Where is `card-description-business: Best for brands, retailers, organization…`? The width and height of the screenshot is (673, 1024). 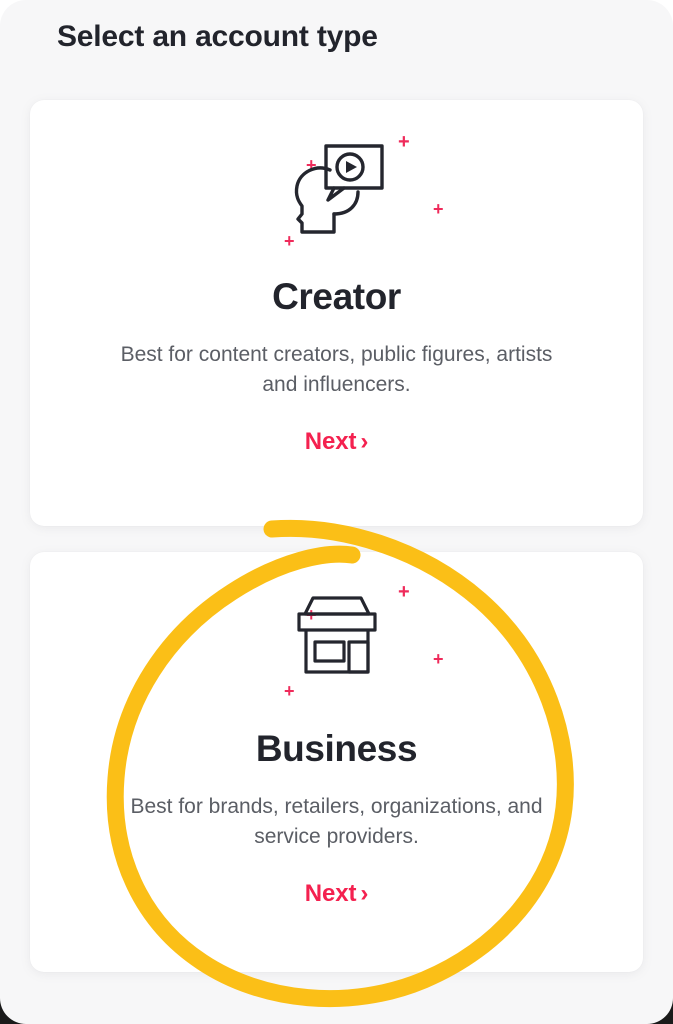 card-description-business: Best for brands, retailers, organization… is located at coordinates (336, 821).